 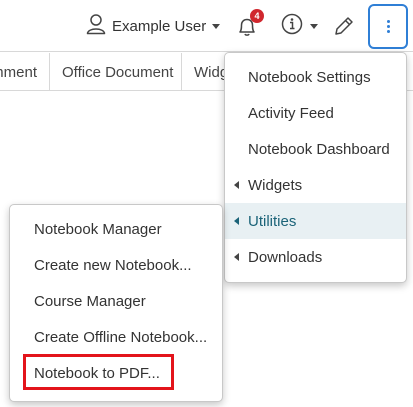 What do you see at coordinates (275, 185) in the screenshot?
I see `menu-item-label: Widgets` at bounding box center [275, 185].